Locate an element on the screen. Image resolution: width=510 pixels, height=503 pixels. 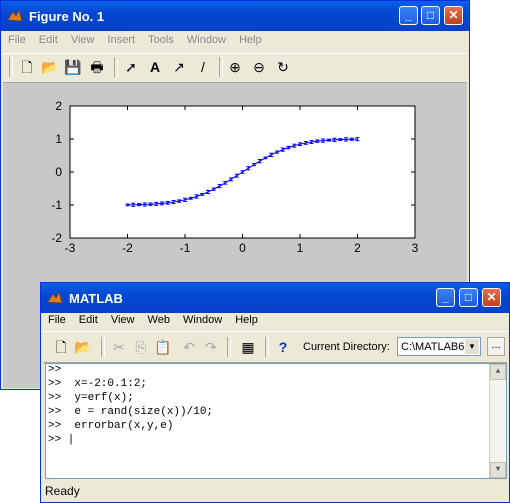
chevron-down-icon: ▼ is located at coordinates (472, 346).